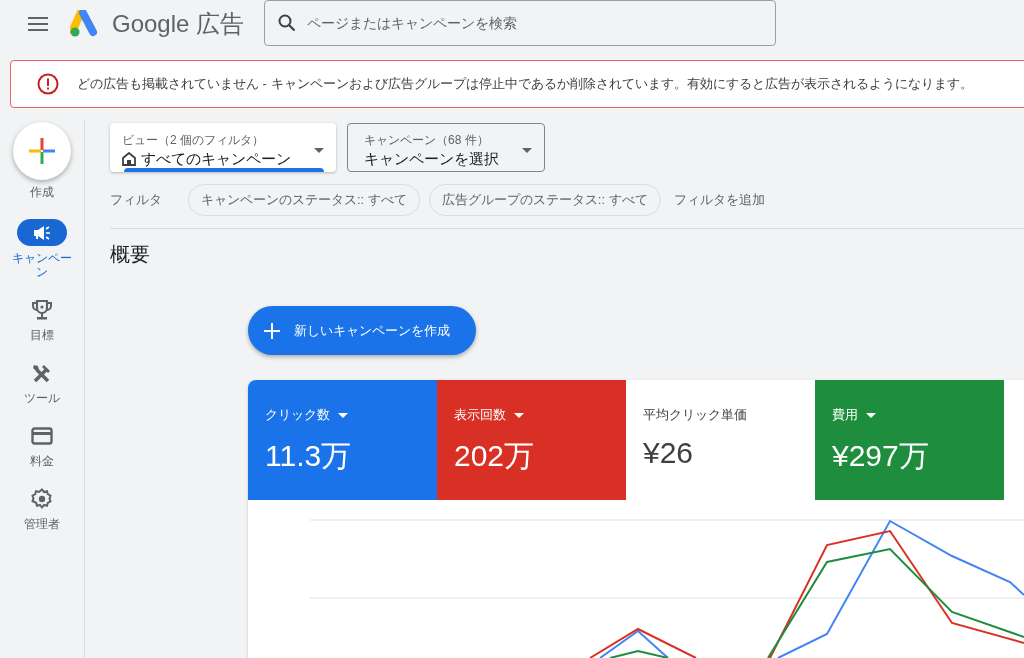  Describe the element at coordinates (446, 147) in the screenshot. I see `view-dropdown: キャンペーン（68 件） キャンペーンを選択` at that location.